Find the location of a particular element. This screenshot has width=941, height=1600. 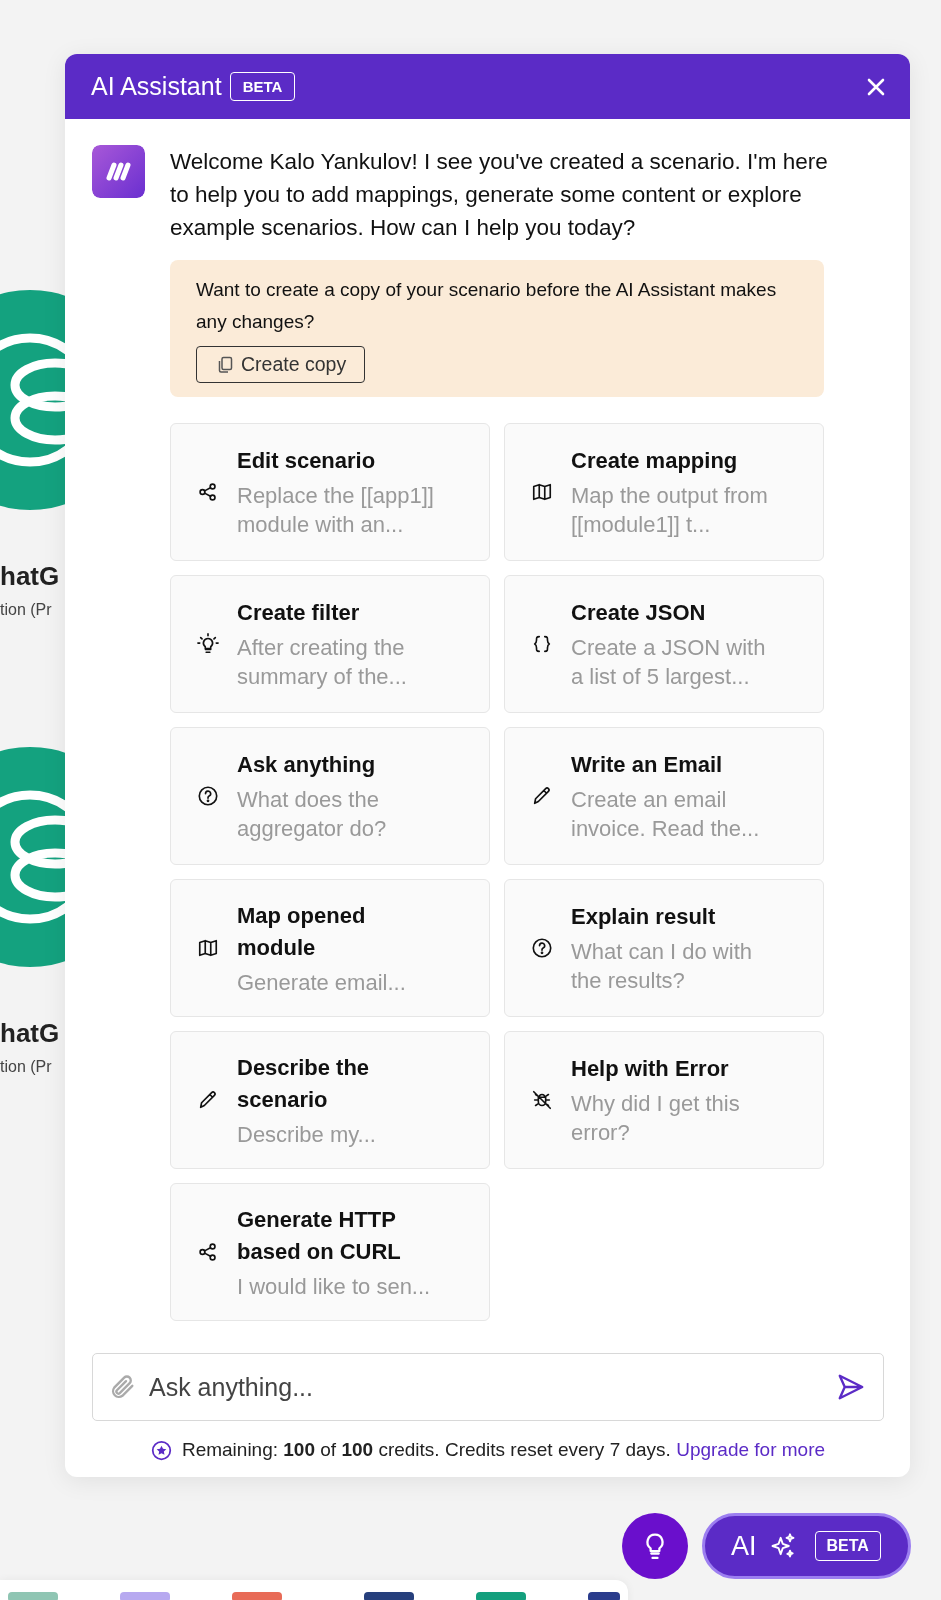

star-badge-icon is located at coordinates (161, 1450).